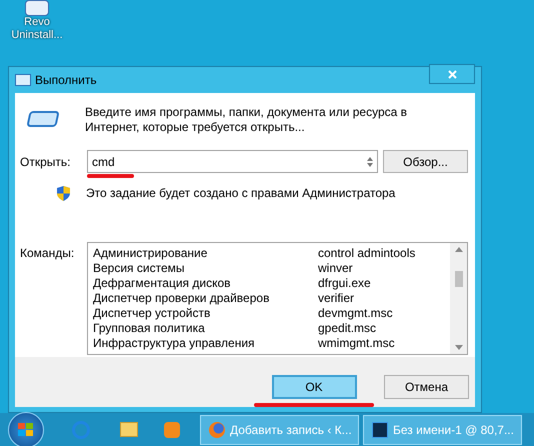  What do you see at coordinates (458, 347) in the screenshot?
I see `scroll-down-icon` at bounding box center [458, 347].